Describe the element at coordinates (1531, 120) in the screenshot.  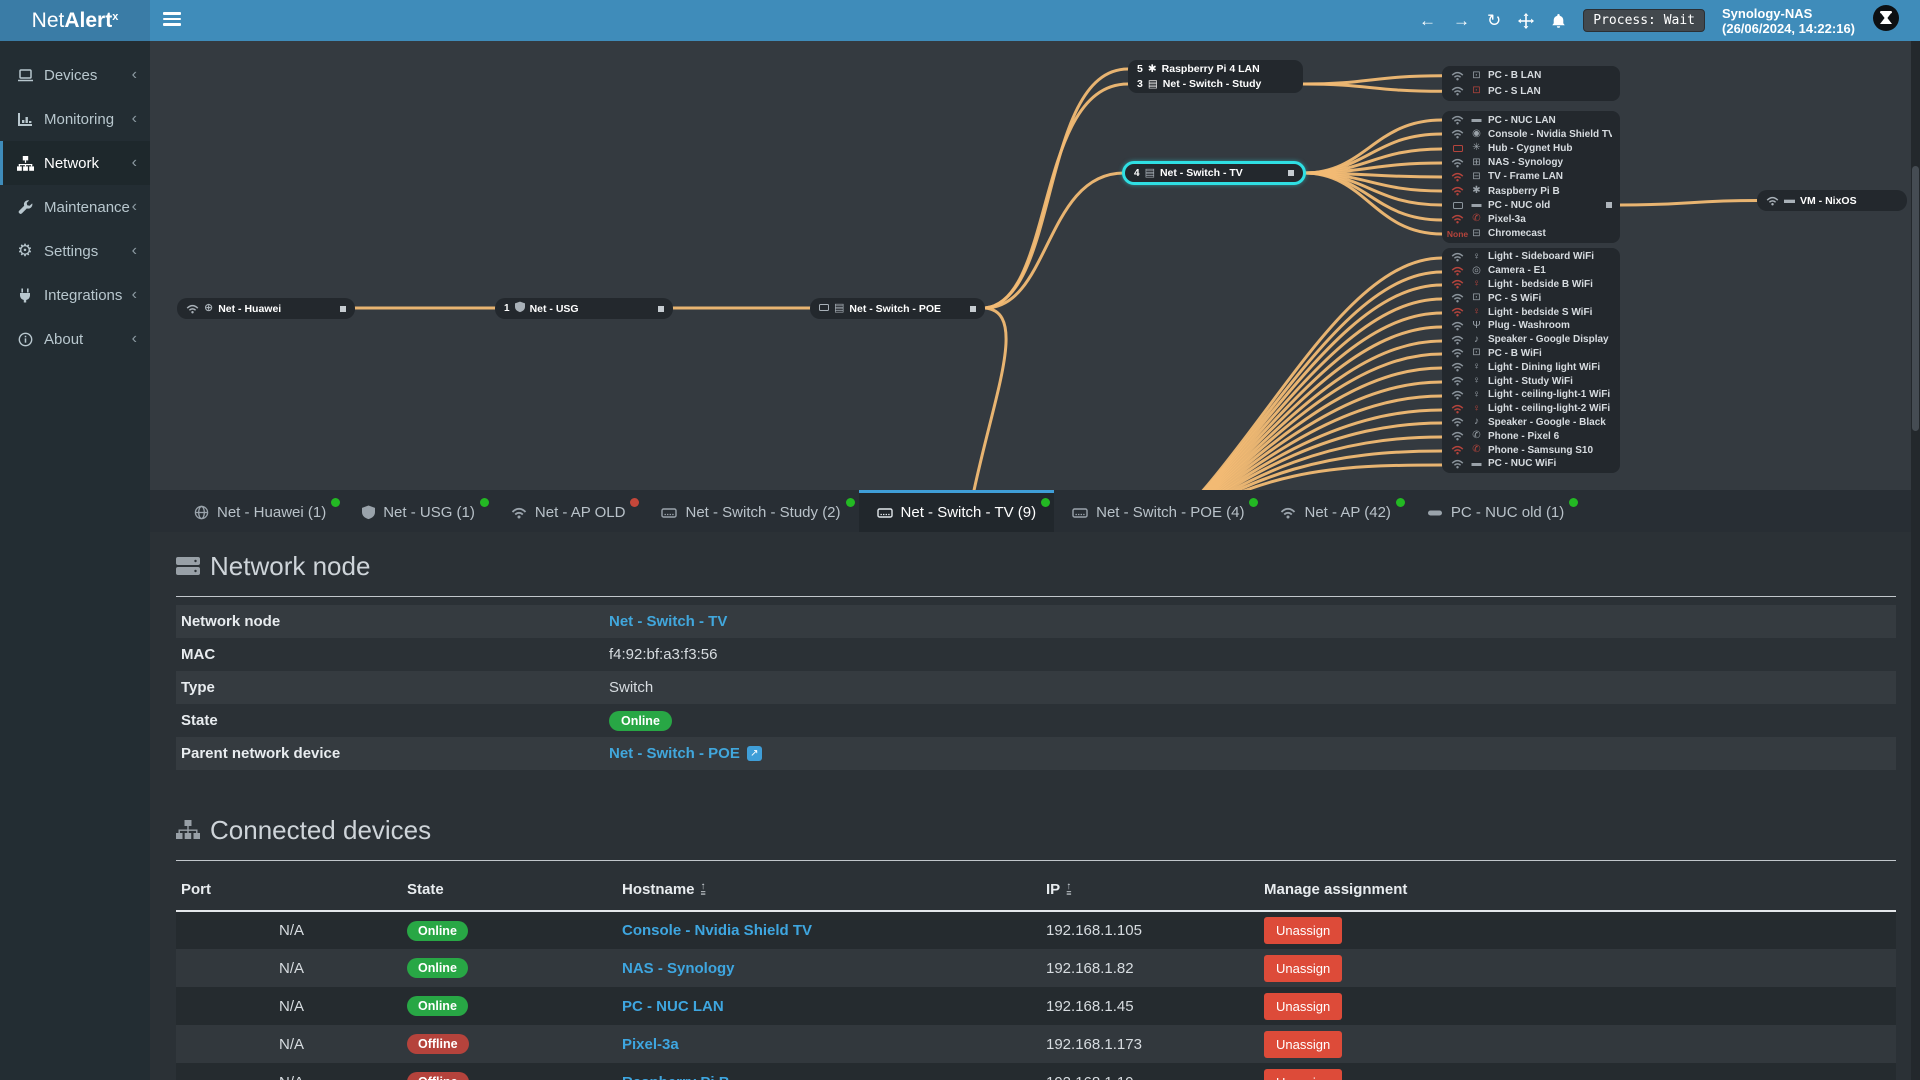
I see `graph-device-row: PC - NUC LAN` at that location.